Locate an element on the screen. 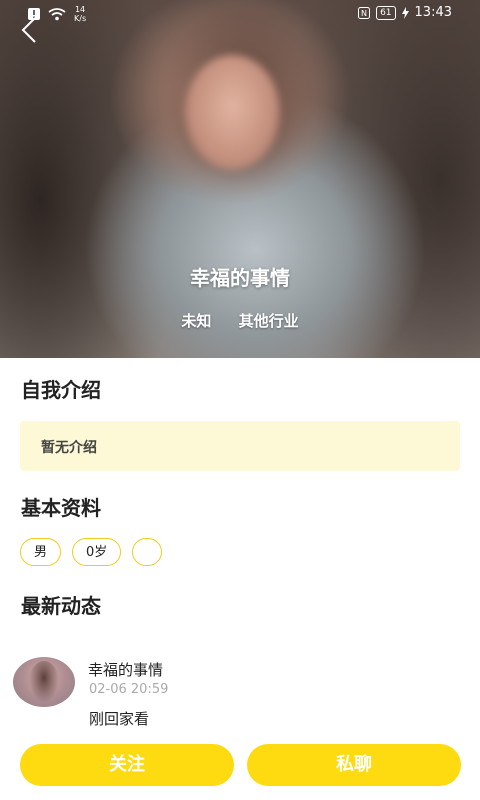  profile-meta: 未知 其他行业 is located at coordinates (240, 320).